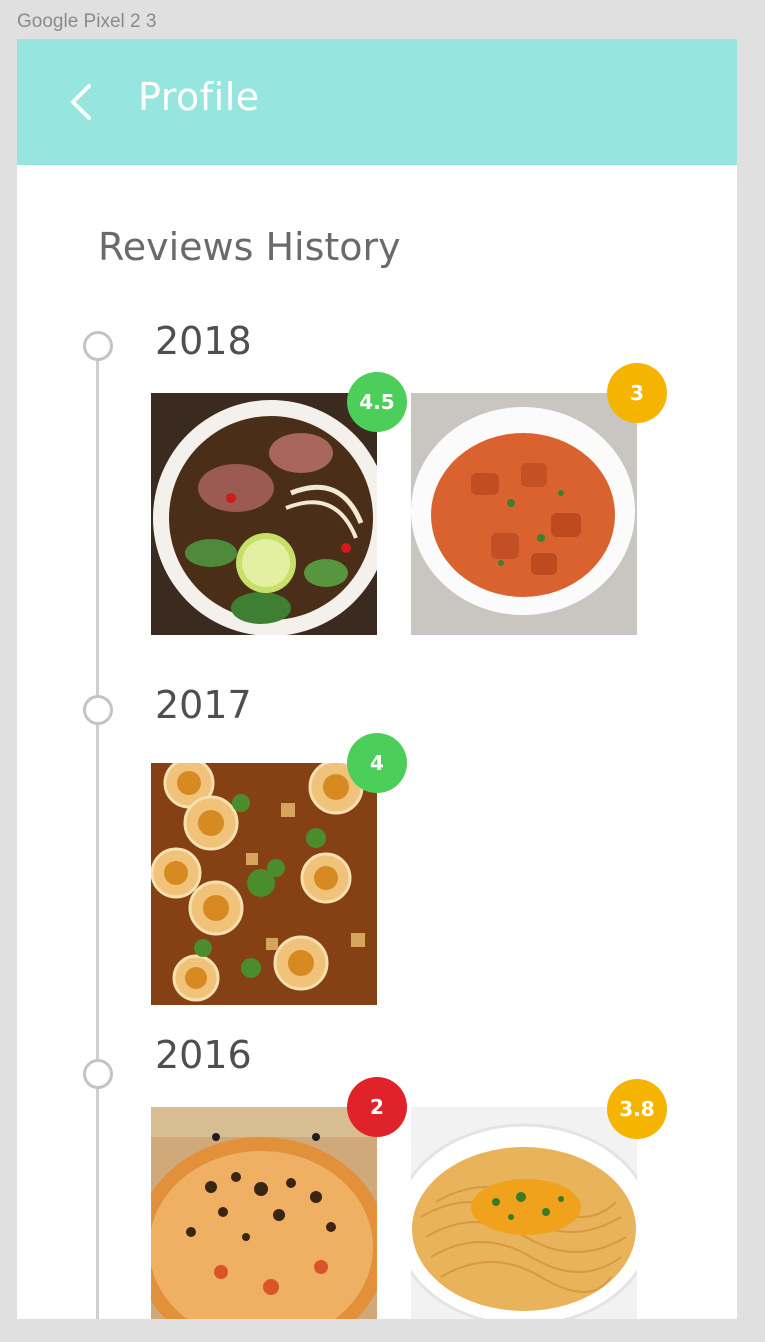 The image size is (765, 1342). I want to click on year-label-2017: 2017, so click(203, 705).